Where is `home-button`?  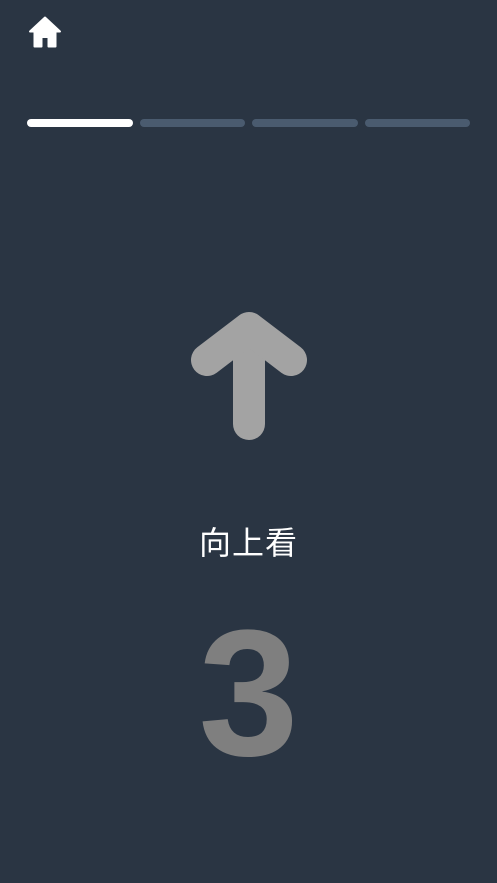
home-button is located at coordinates (45, 32).